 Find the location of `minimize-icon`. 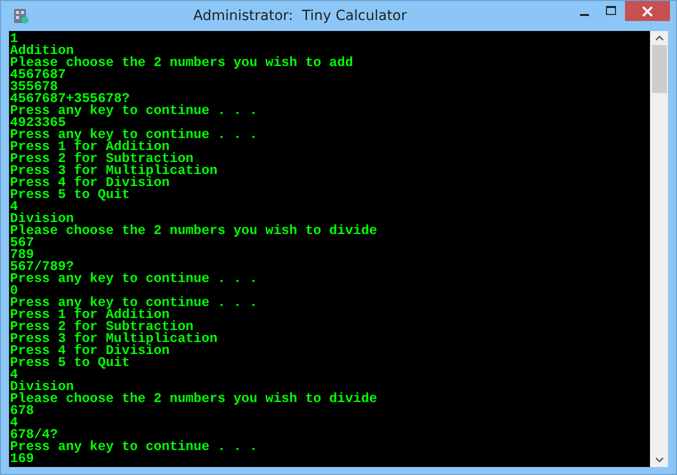

minimize-icon is located at coordinates (584, 15).